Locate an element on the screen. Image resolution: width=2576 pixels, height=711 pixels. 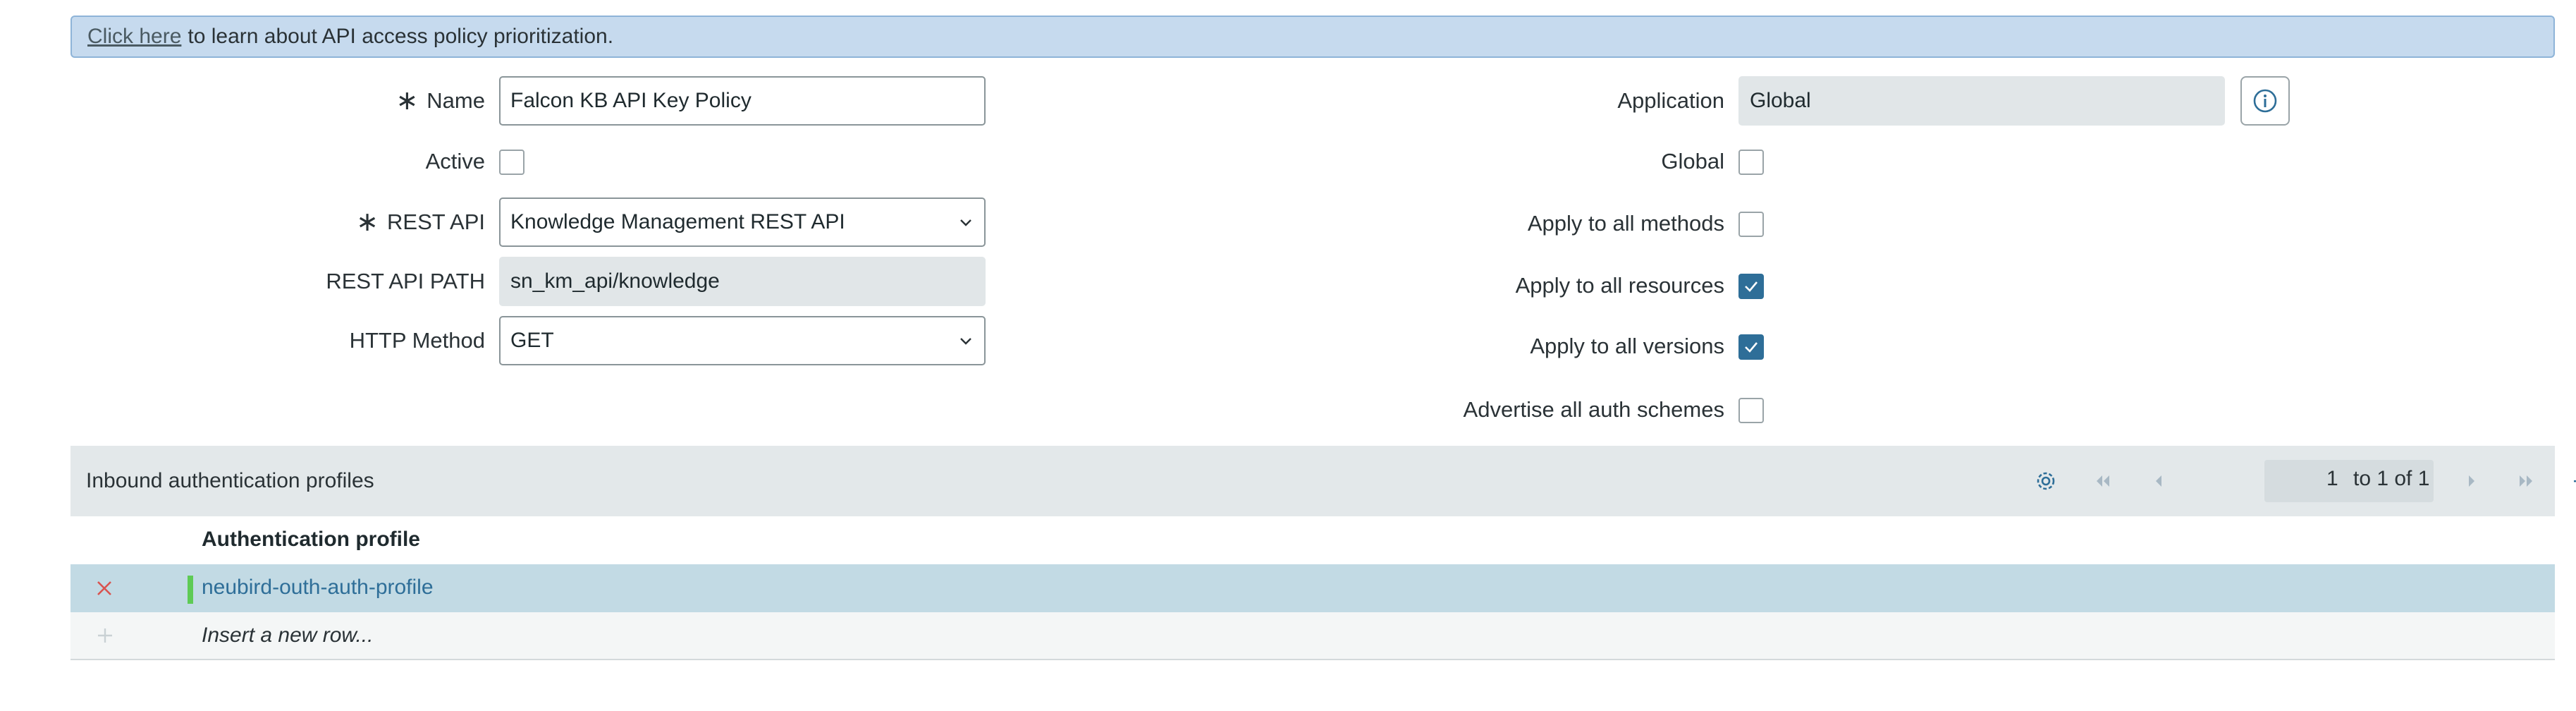
last-page-icon is located at coordinates (2526, 481).